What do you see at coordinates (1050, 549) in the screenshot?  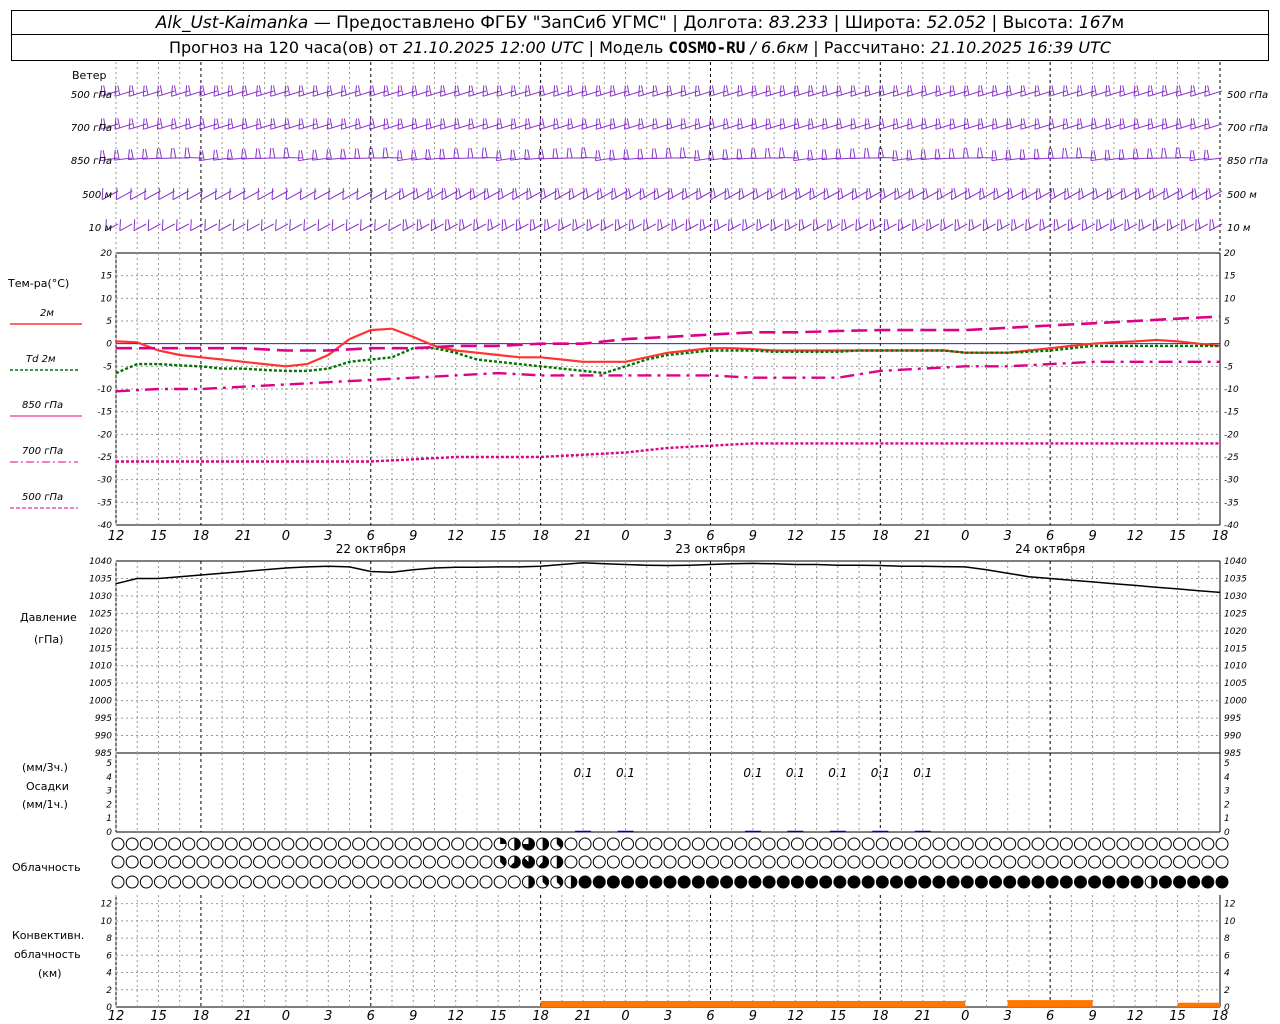 I see `date-label: 24 октября` at bounding box center [1050, 549].